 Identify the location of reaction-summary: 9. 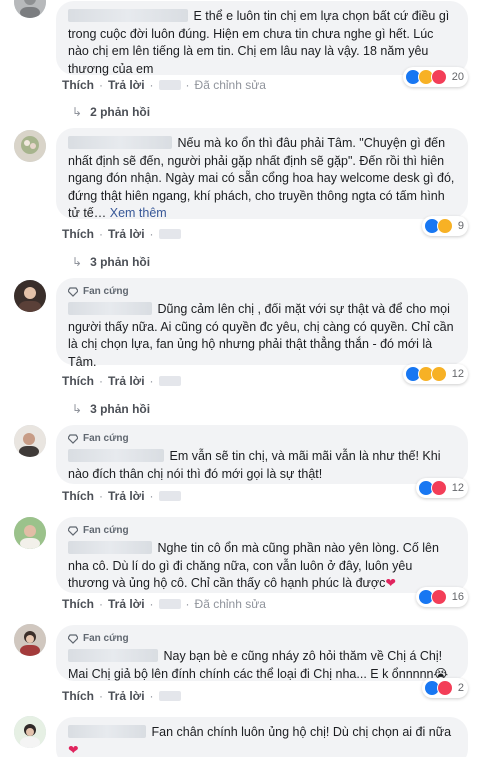
(444, 226).